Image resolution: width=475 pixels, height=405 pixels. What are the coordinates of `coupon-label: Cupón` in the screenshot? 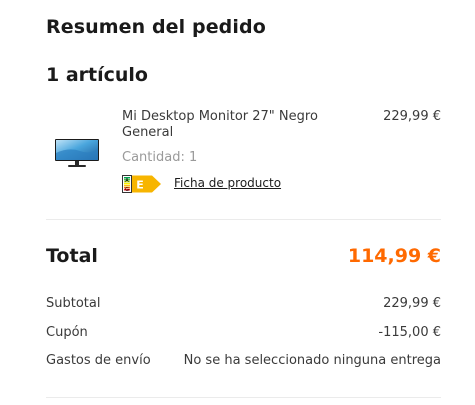 It's located at (67, 332).